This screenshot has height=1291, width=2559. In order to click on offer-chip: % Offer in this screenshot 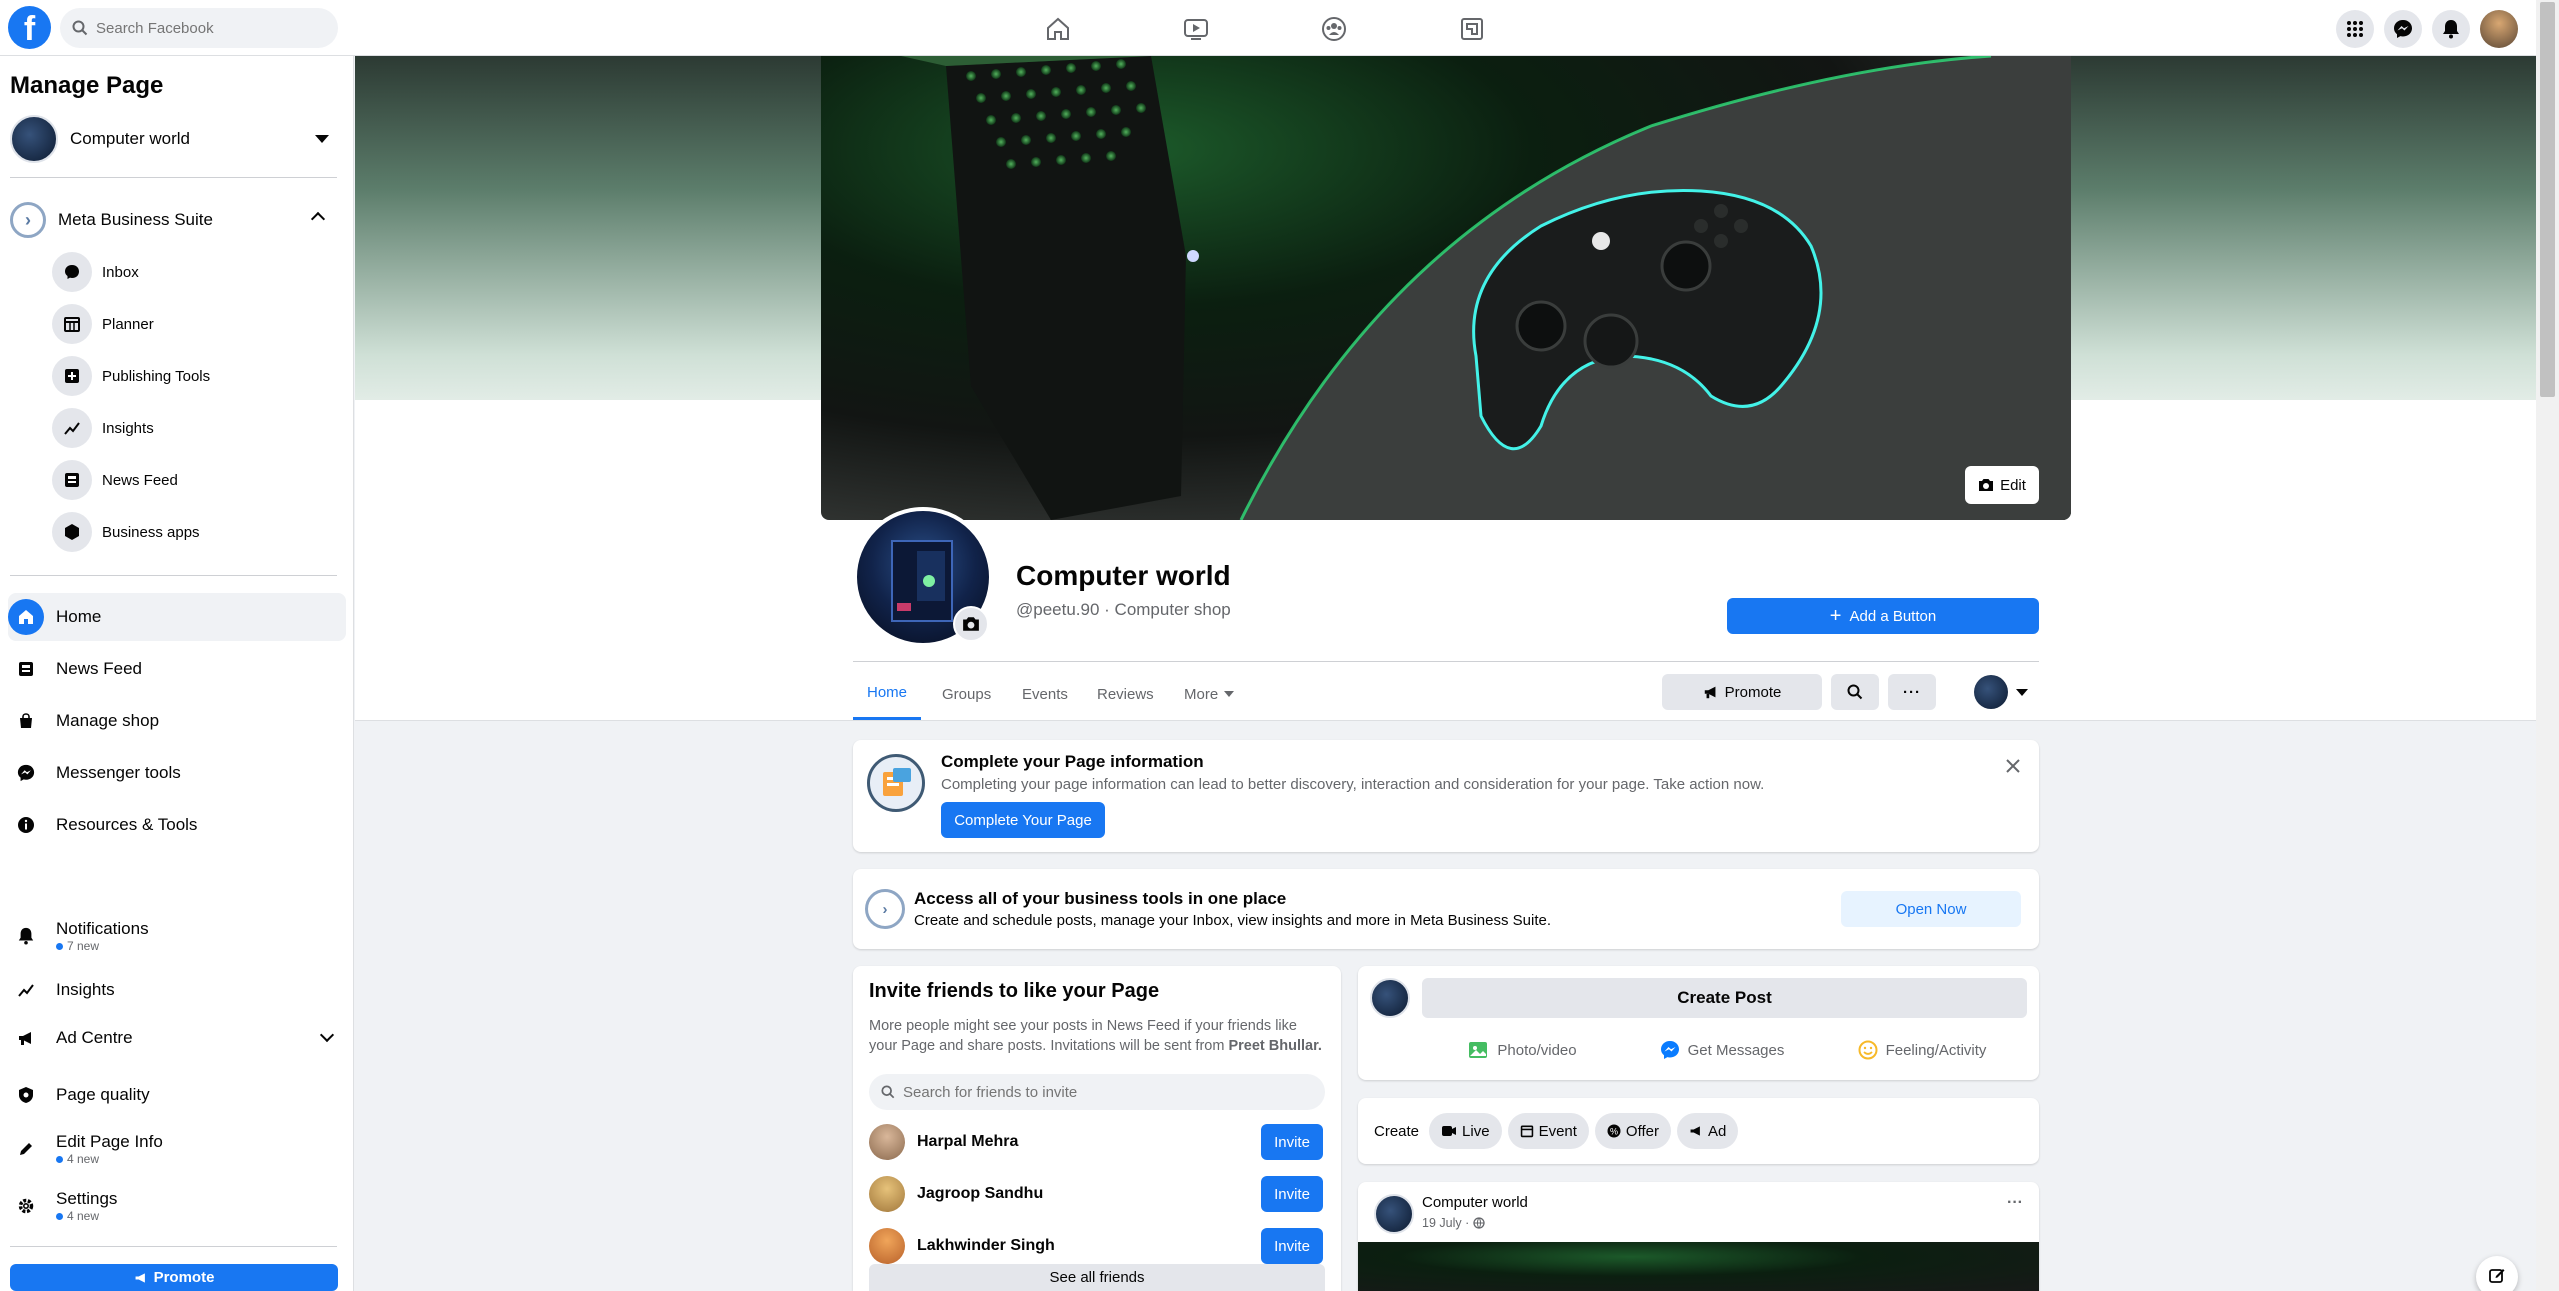, I will do `click(1632, 1131)`.